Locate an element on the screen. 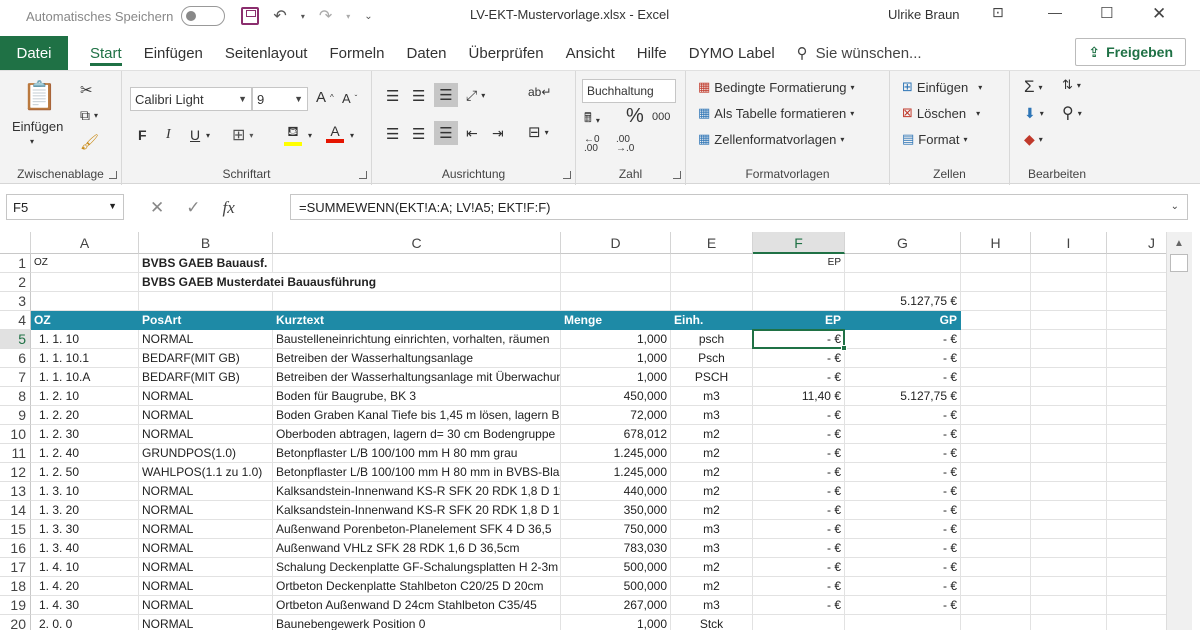 This screenshot has width=1200, height=630. cell-e10: m2 is located at coordinates (712, 434).